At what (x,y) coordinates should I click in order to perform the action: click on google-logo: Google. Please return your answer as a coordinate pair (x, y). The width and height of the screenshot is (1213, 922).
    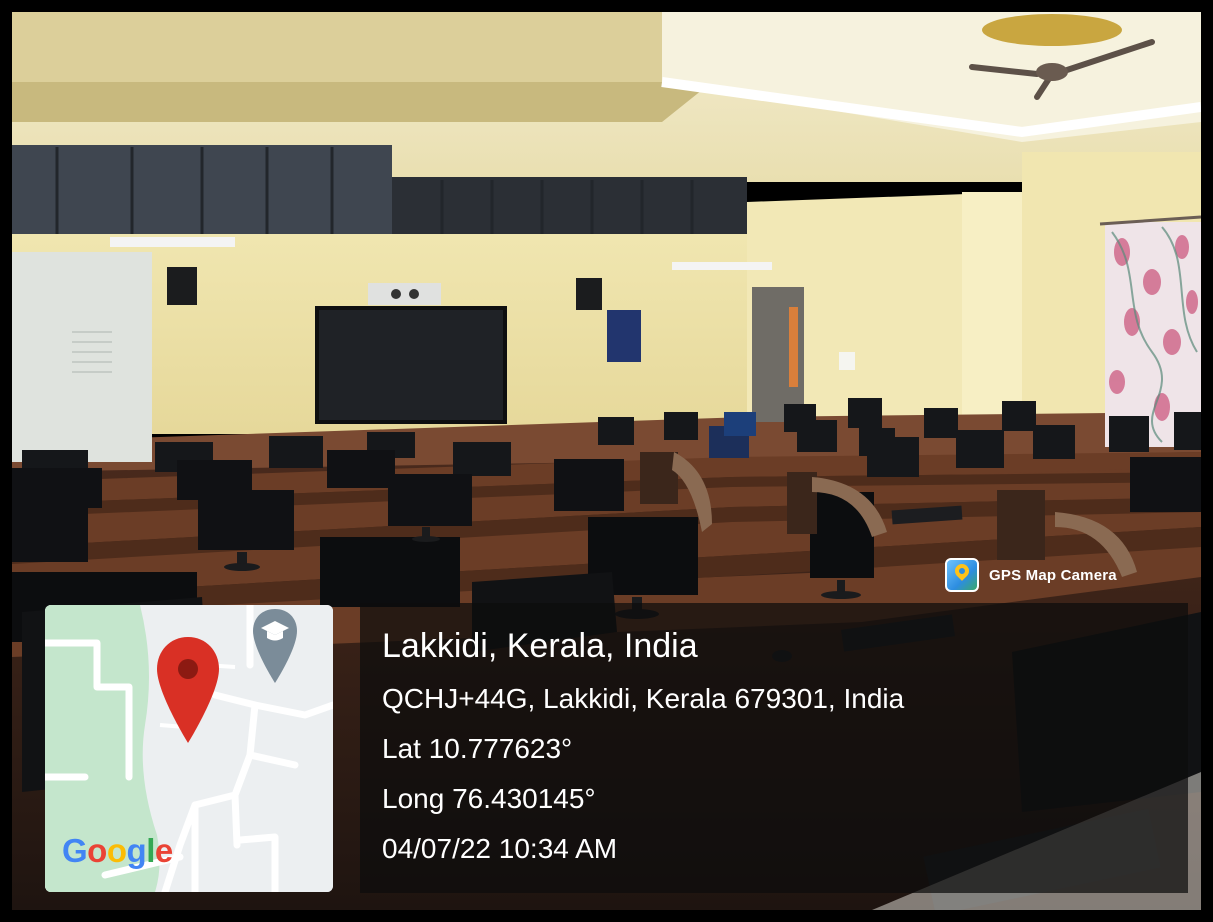
    Looking at the image, I should click on (117, 850).